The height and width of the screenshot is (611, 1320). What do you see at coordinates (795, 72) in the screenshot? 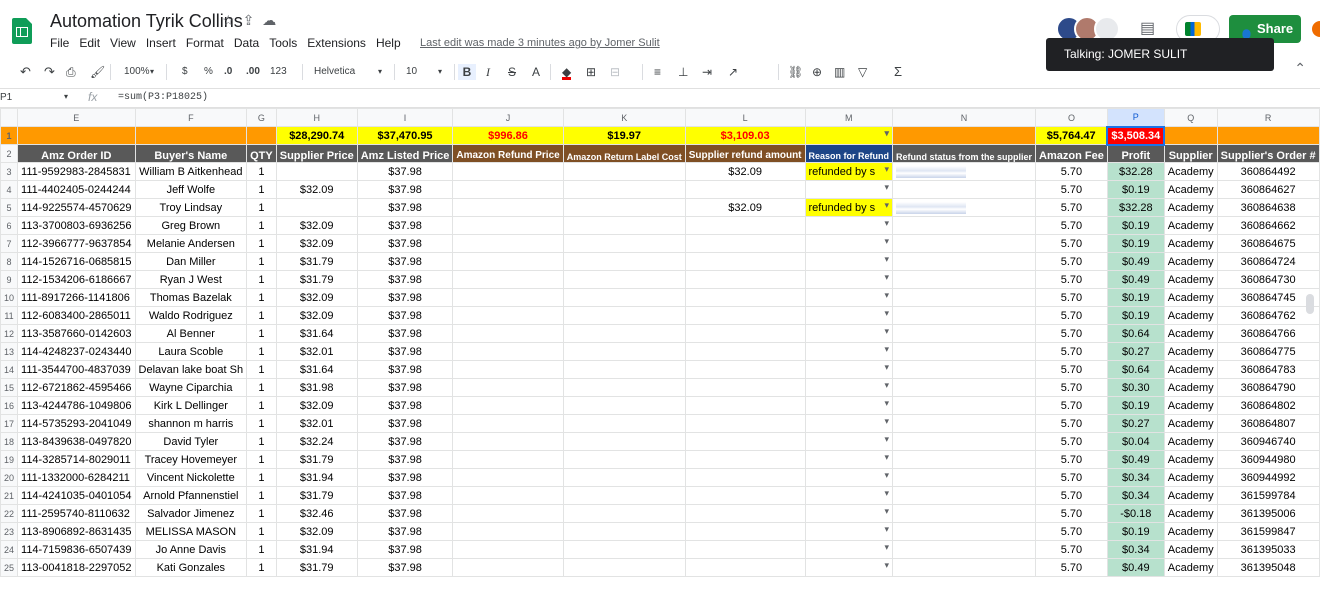
I see `insert-link-icon: ⛓` at bounding box center [795, 72].